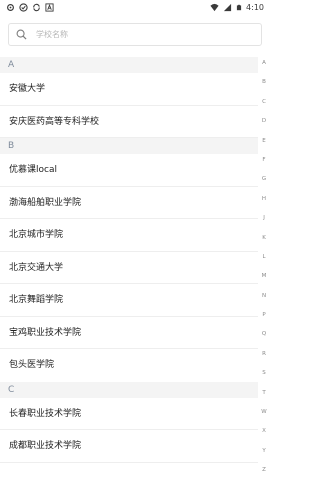 The width and height of the screenshot is (320, 480). Describe the element at coordinates (263, 451) in the screenshot. I see `index-letter-y: Y` at that location.